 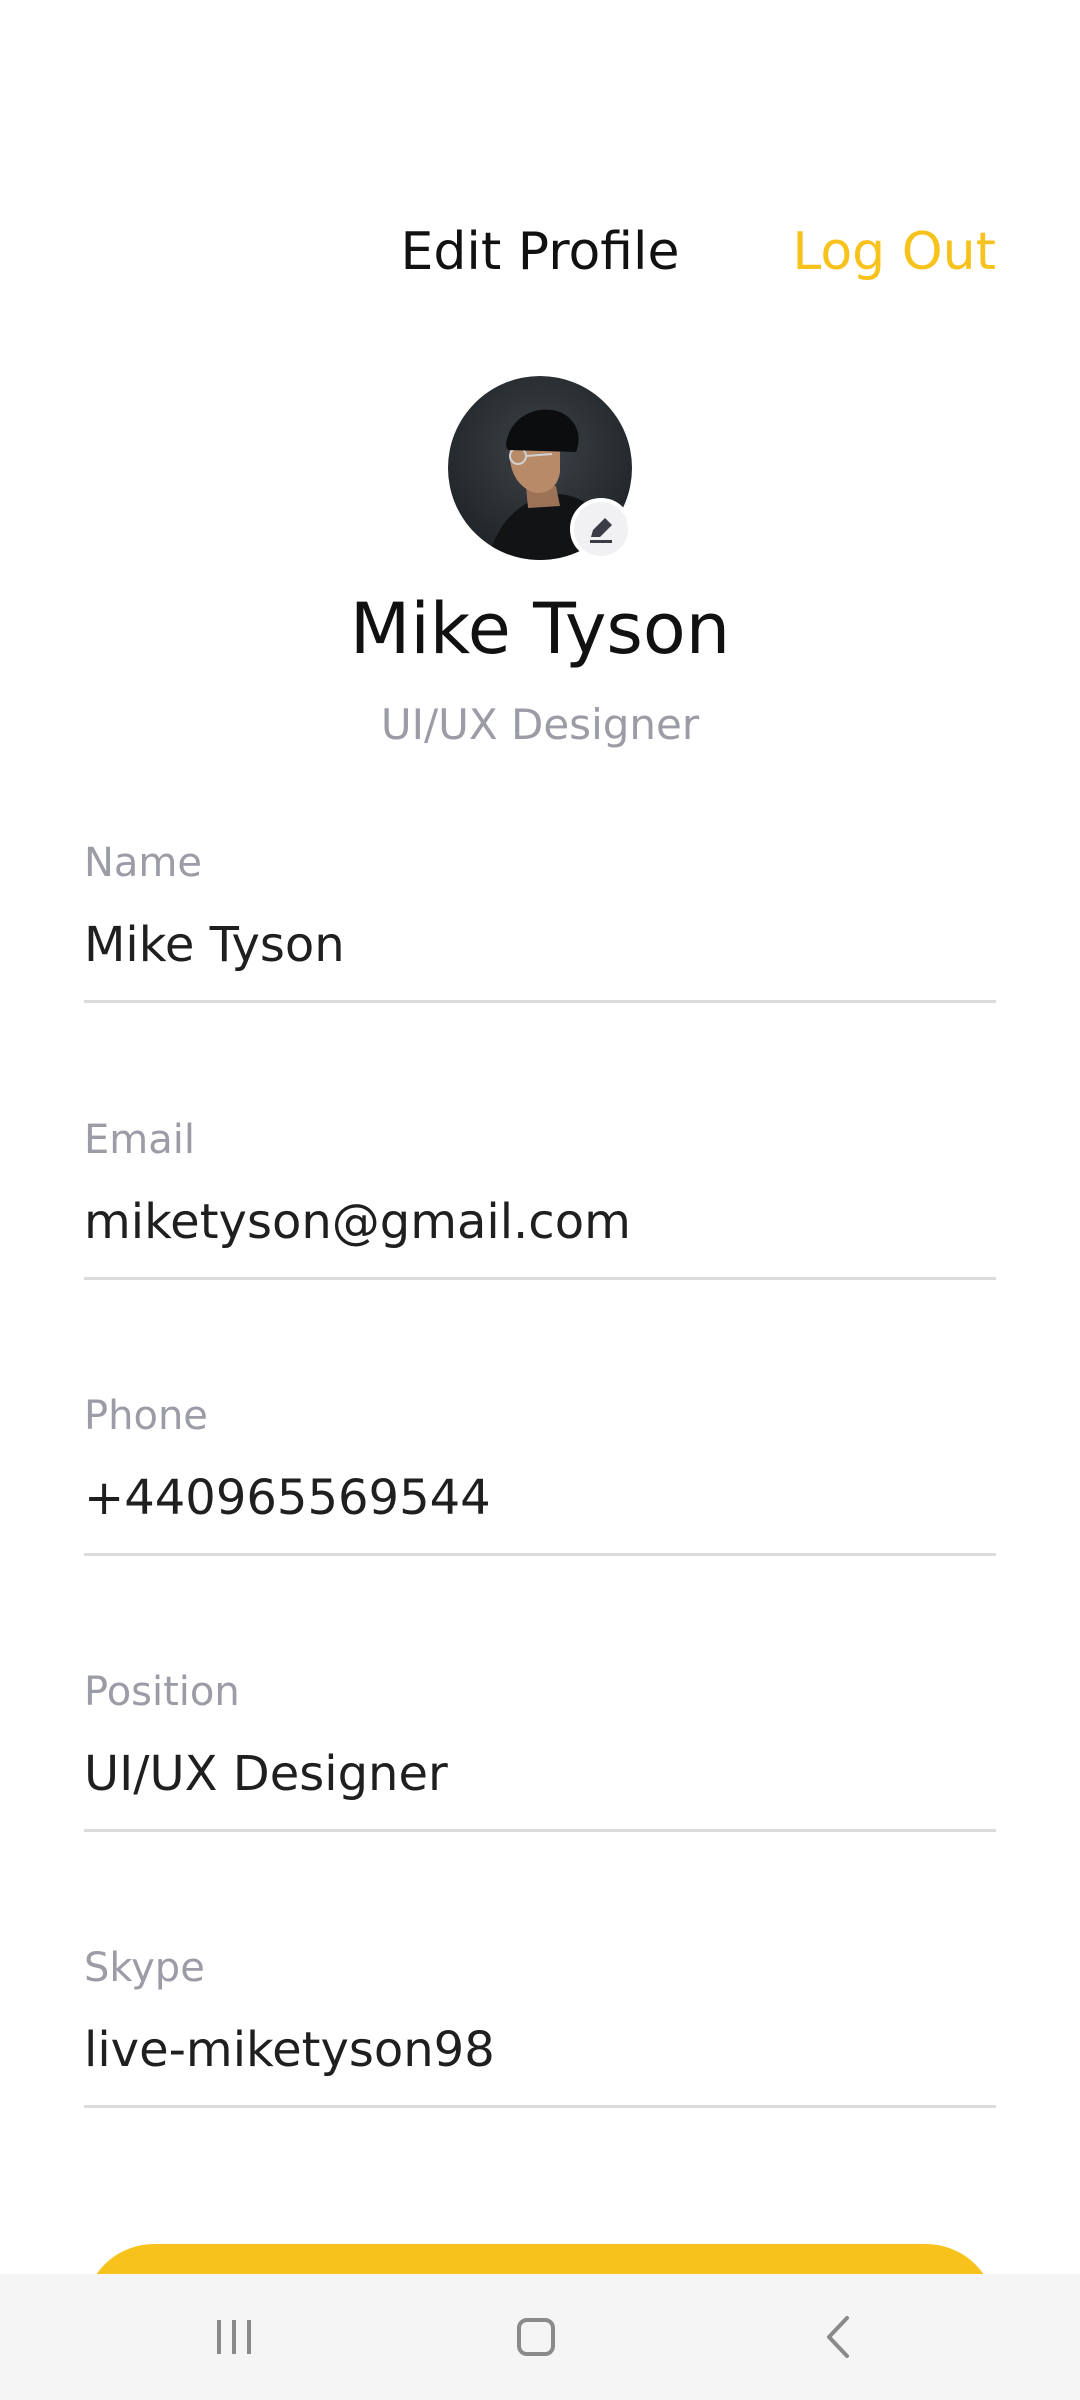 What do you see at coordinates (540, 629) in the screenshot?
I see `profile-name: Mike Tyson` at bounding box center [540, 629].